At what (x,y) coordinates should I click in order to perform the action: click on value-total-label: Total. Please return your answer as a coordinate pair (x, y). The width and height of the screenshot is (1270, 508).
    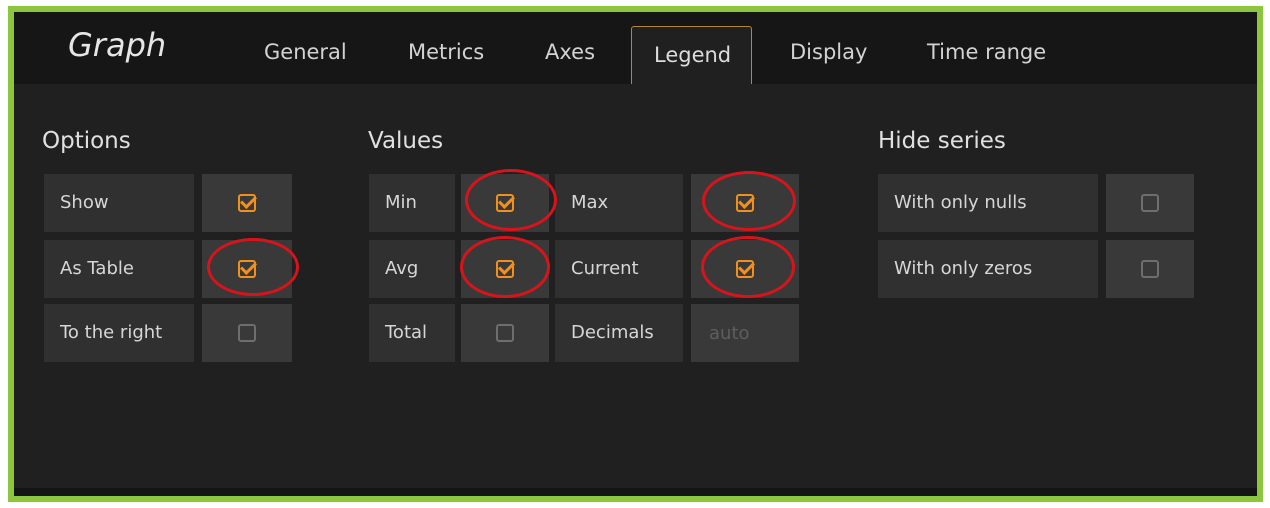
    Looking at the image, I should click on (412, 333).